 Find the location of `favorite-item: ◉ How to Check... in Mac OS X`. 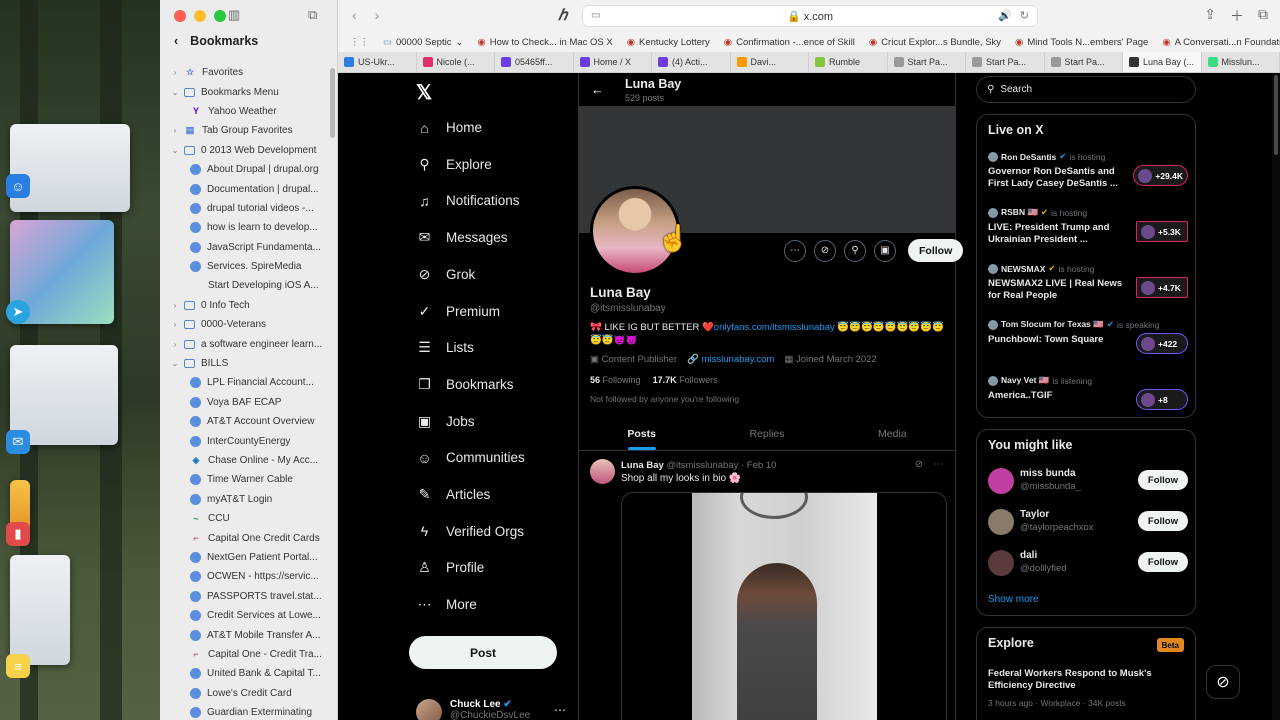

favorite-item: ◉ How to Check... in Mac OS X is located at coordinates (544, 42).